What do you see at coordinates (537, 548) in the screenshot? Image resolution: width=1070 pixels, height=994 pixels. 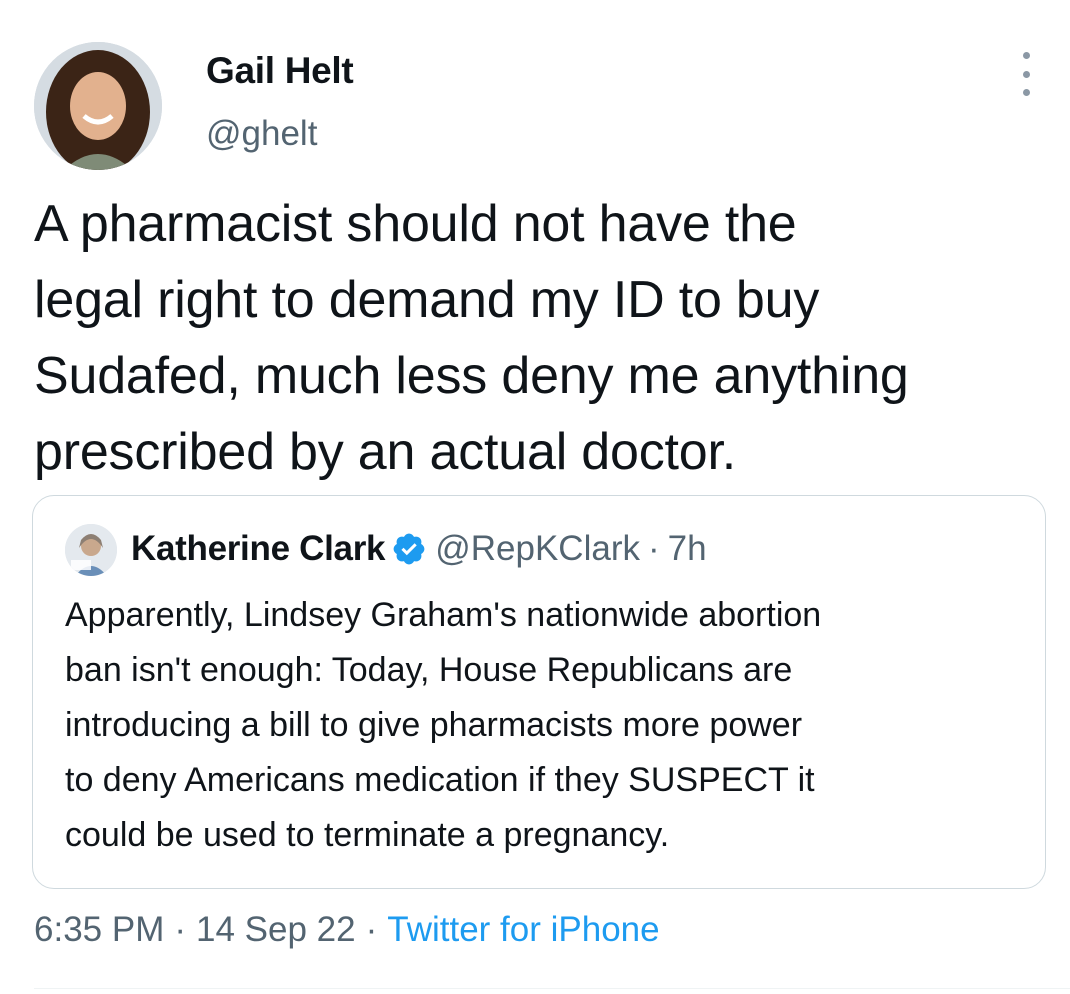 I see `quoted-author-handle: @RepKClark` at bounding box center [537, 548].